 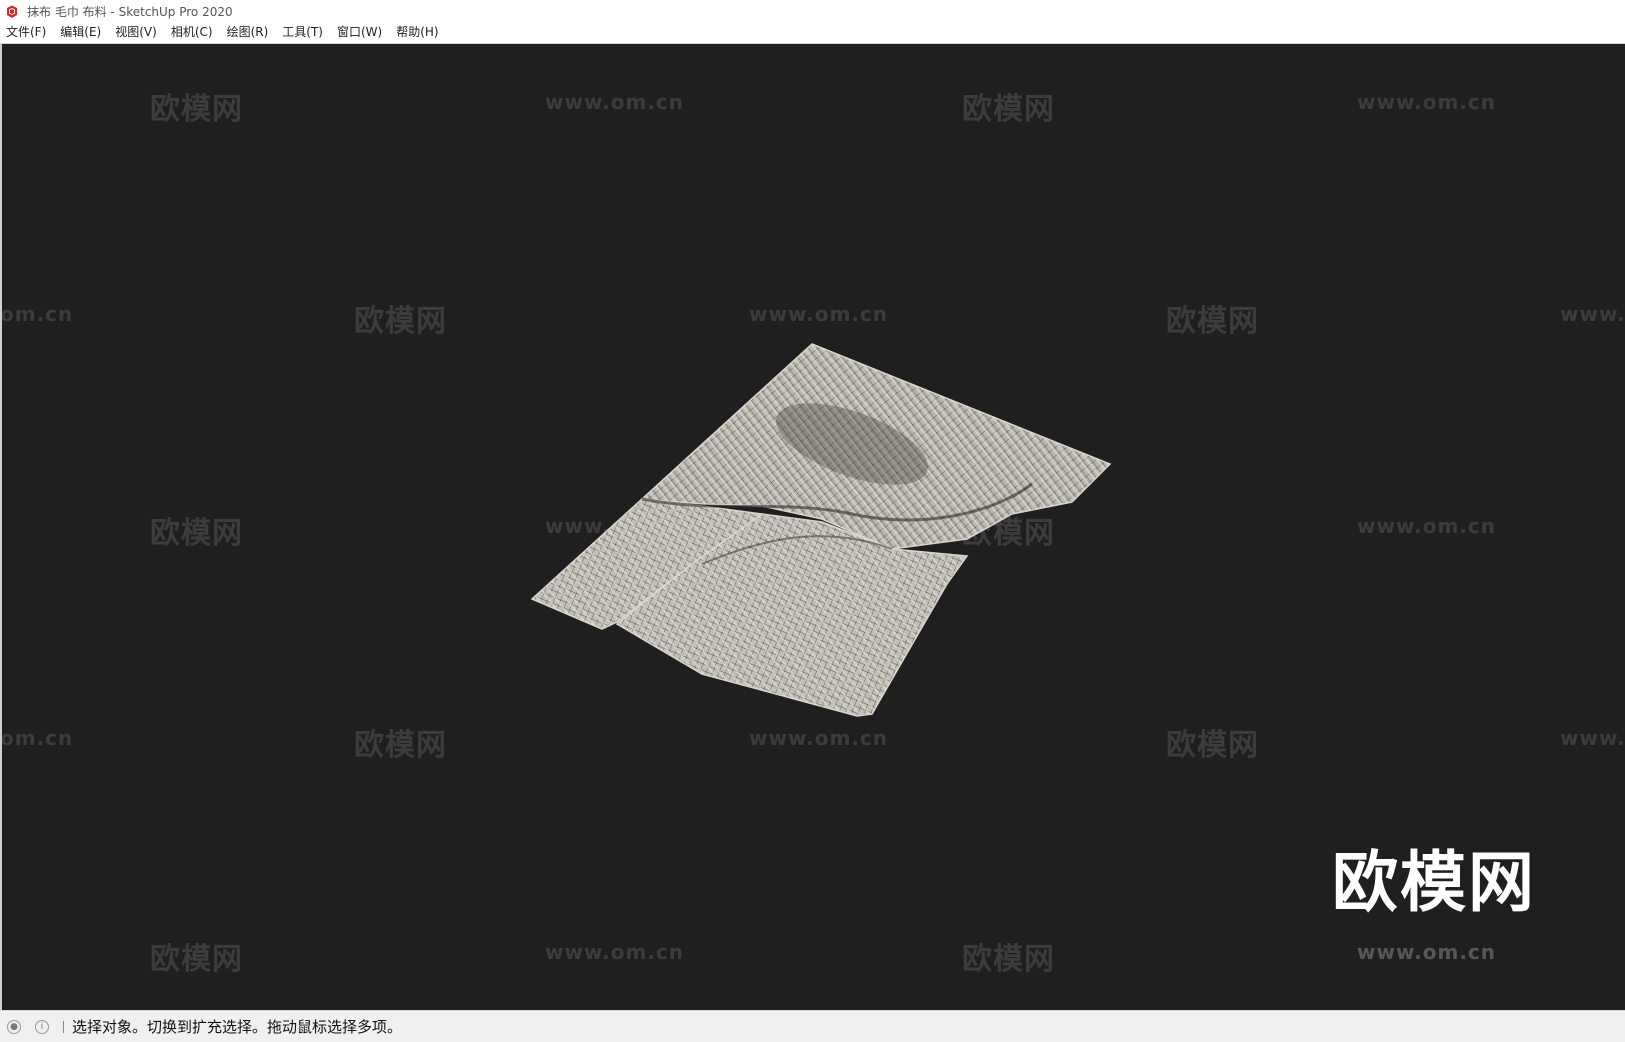 I want to click on status-message: 选择对象。切换到扩充选择。拖动鼠标选择多项。, so click(x=237, y=1027).